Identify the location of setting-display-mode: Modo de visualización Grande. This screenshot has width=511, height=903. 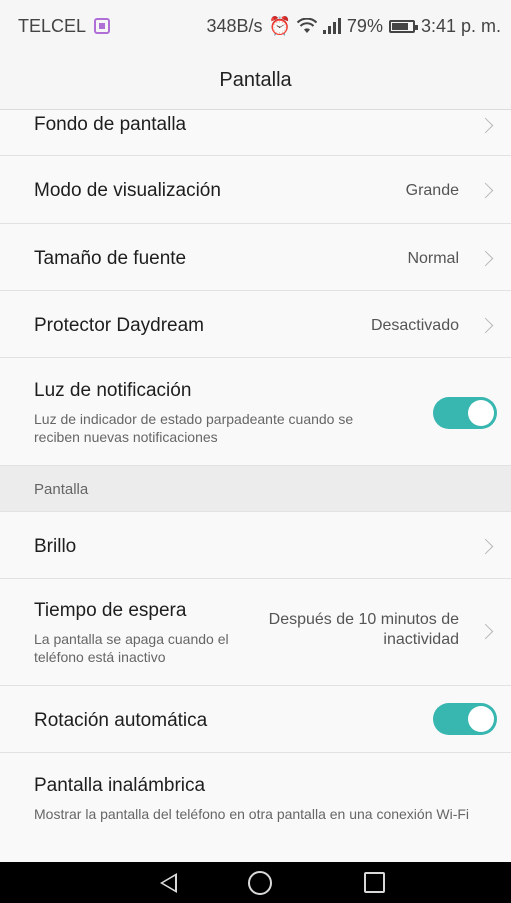
(255, 190).